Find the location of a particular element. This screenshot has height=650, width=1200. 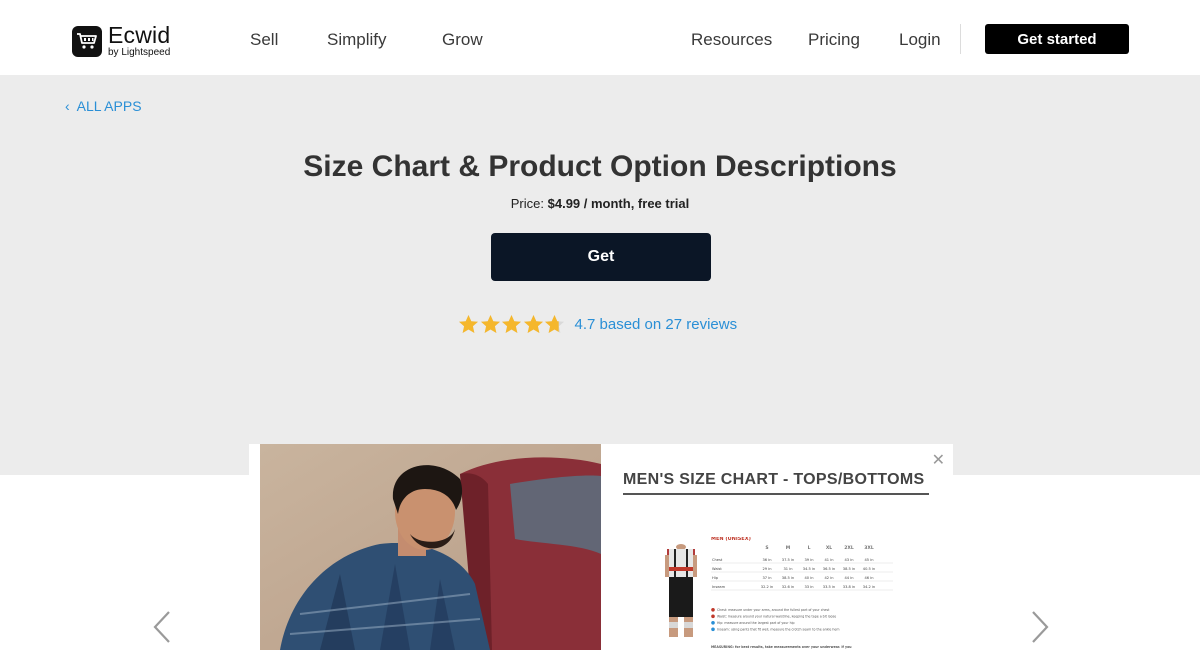

logo-tagline: by Lightspeed is located at coordinates (139, 52).